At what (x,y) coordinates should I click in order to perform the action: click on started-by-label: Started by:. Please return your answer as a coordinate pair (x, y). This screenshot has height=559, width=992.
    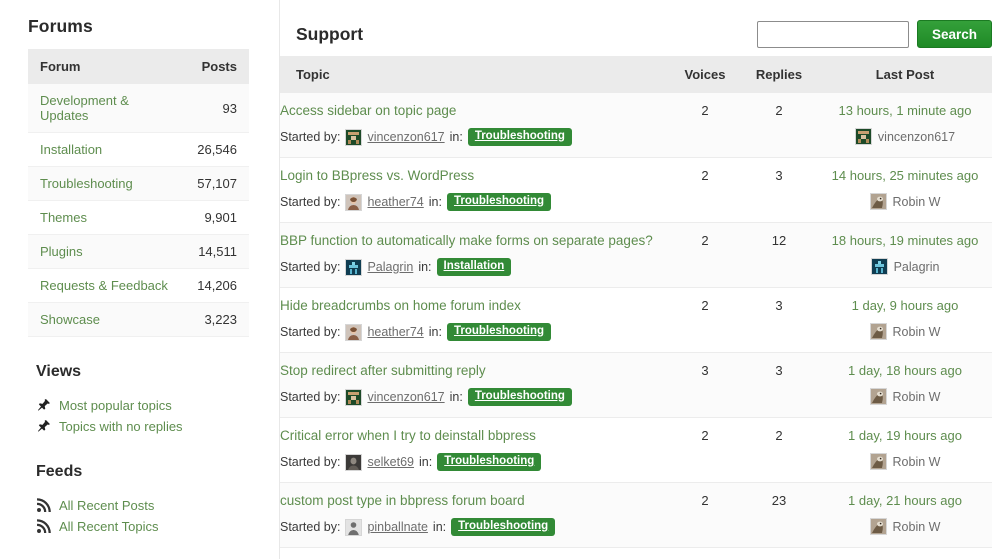
    Looking at the image, I should click on (310, 137).